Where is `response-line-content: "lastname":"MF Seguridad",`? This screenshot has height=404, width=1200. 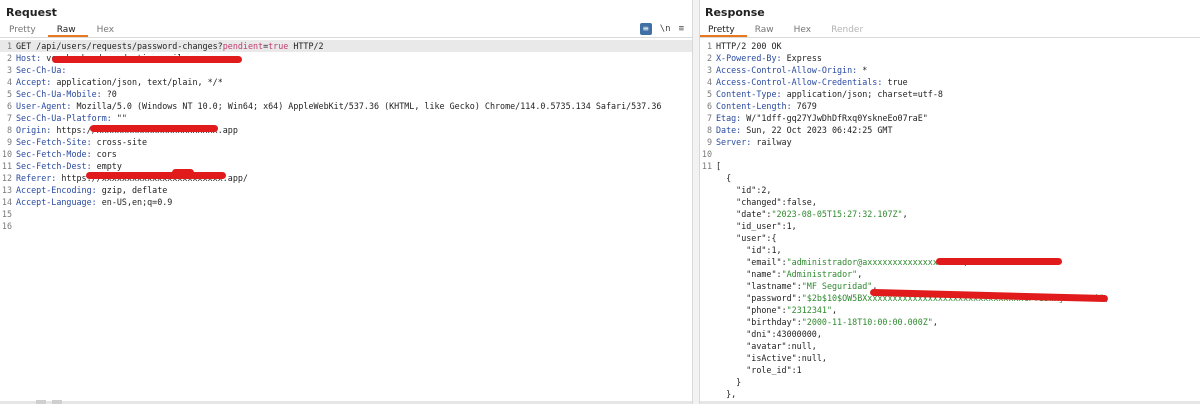
response-line-content: "lastname":"MF Seguridad", is located at coordinates (796, 286).